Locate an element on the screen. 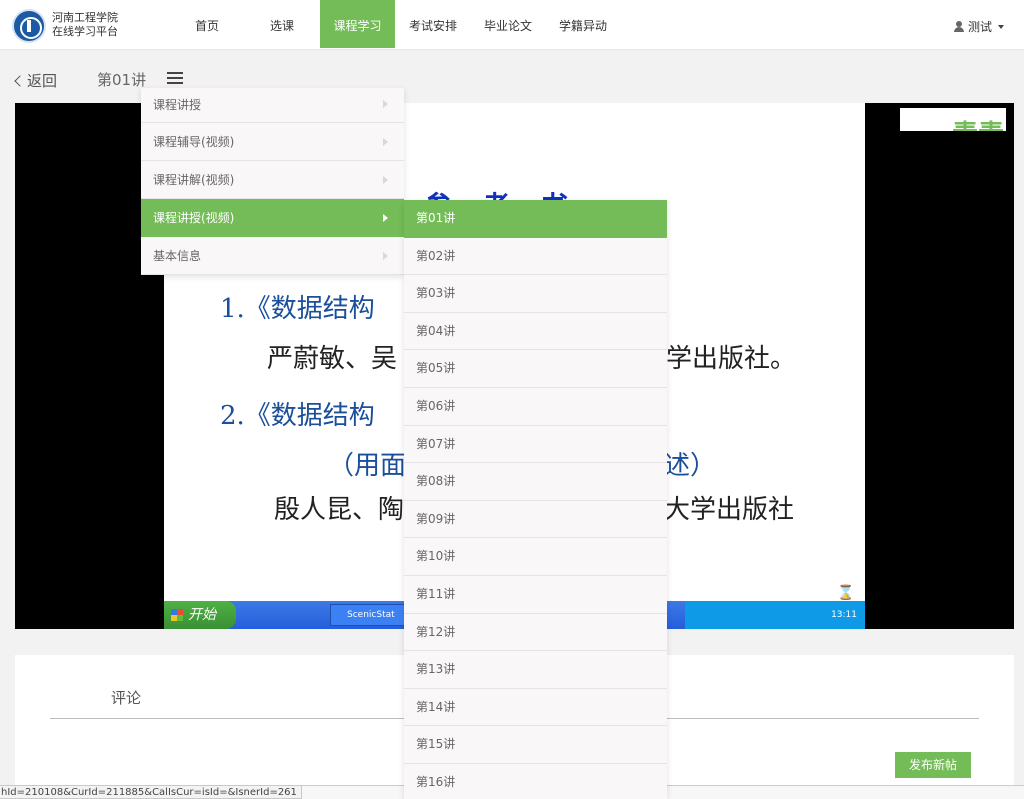  menu-item-label: 基本信息 is located at coordinates (177, 256).